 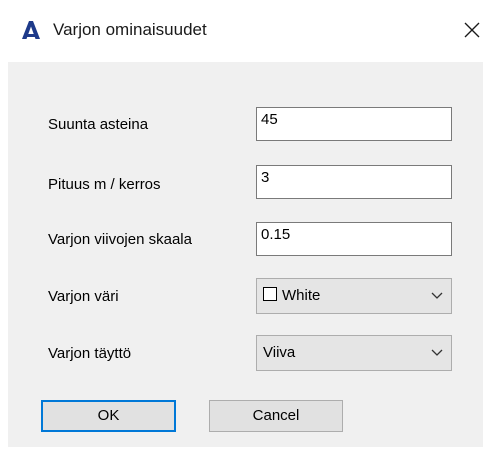 I want to click on color-value-text: White, so click(x=301, y=295).